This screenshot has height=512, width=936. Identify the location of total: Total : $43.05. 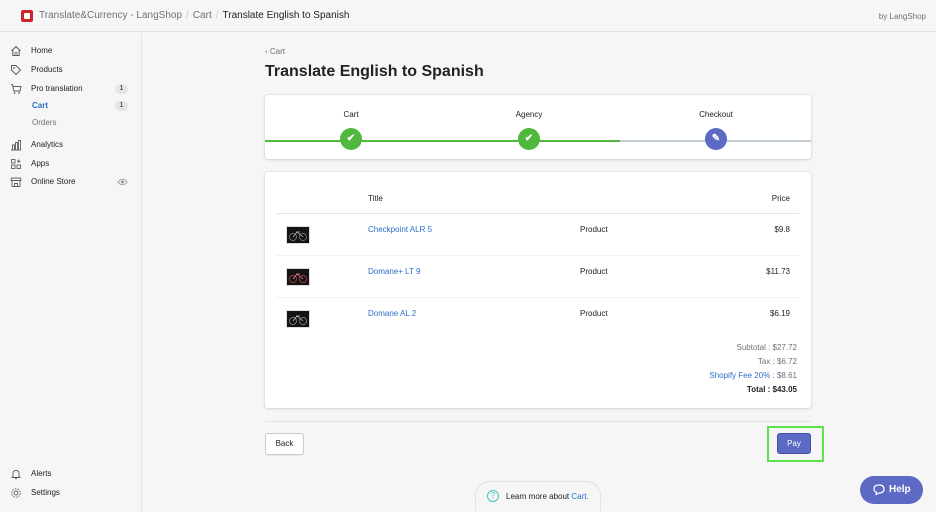
(771, 389).